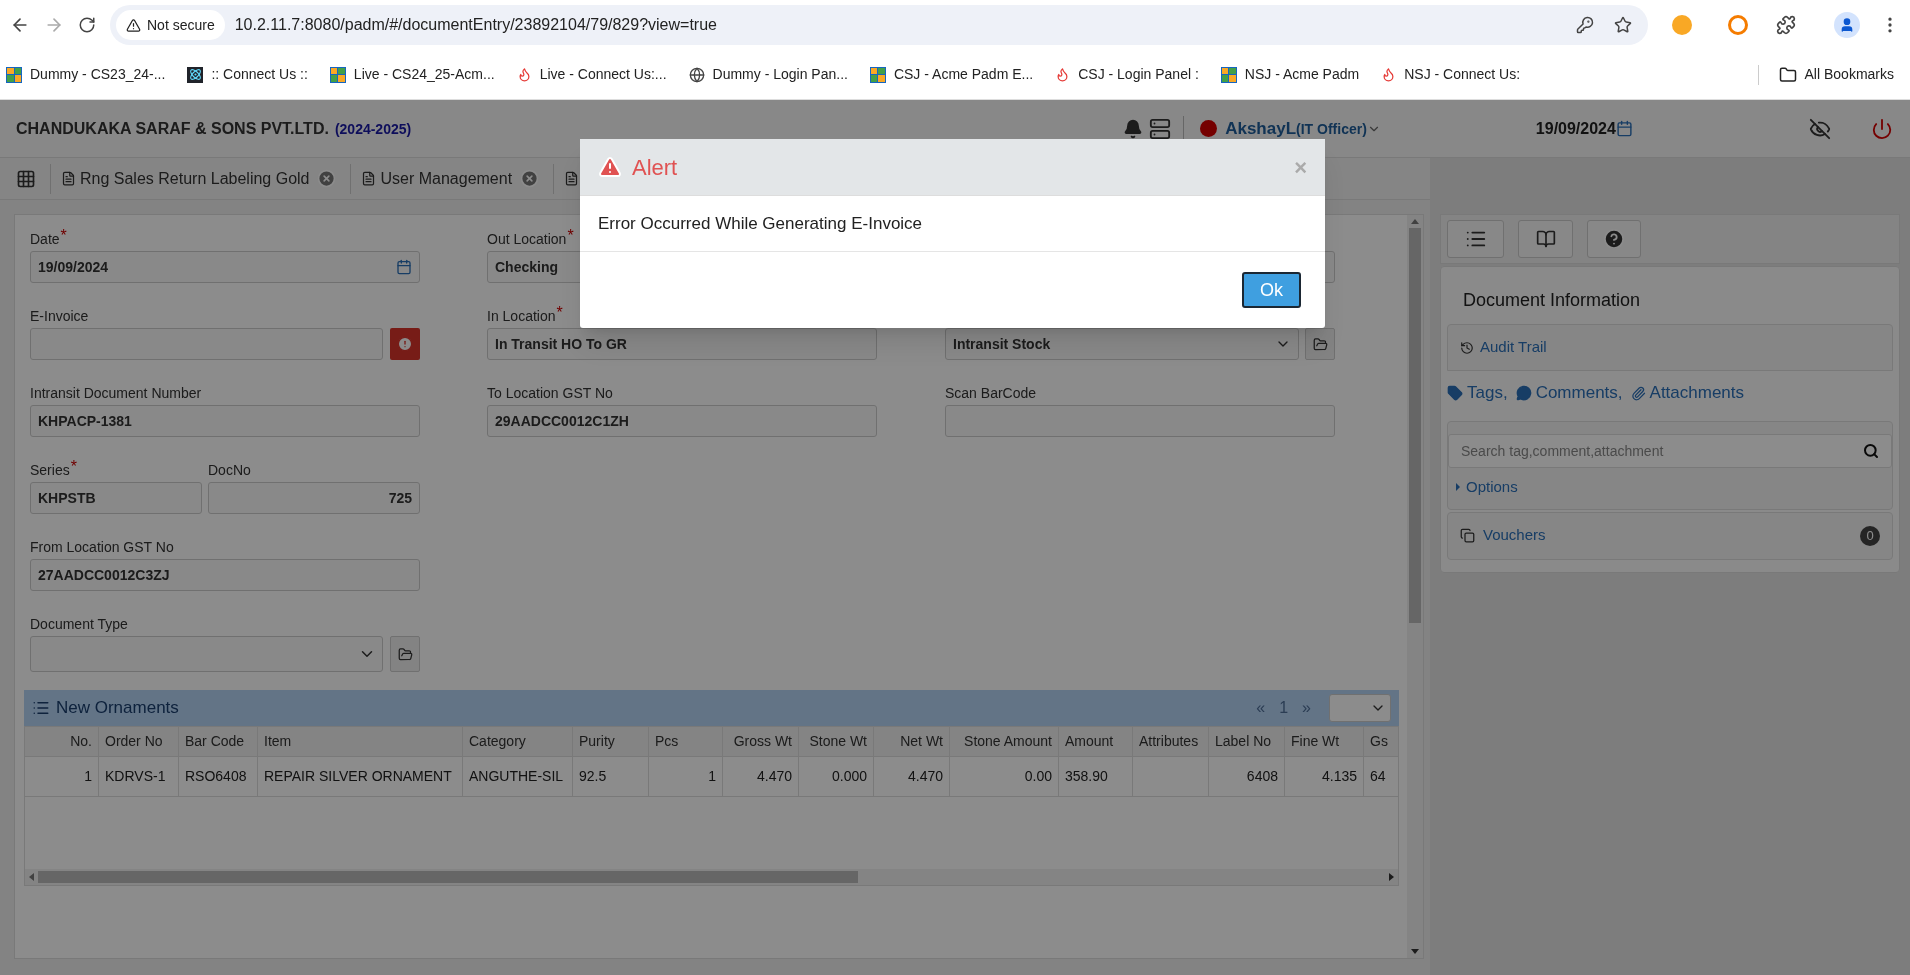  I want to click on all-bookmarks-button: All Bookmarks, so click(1836, 74).